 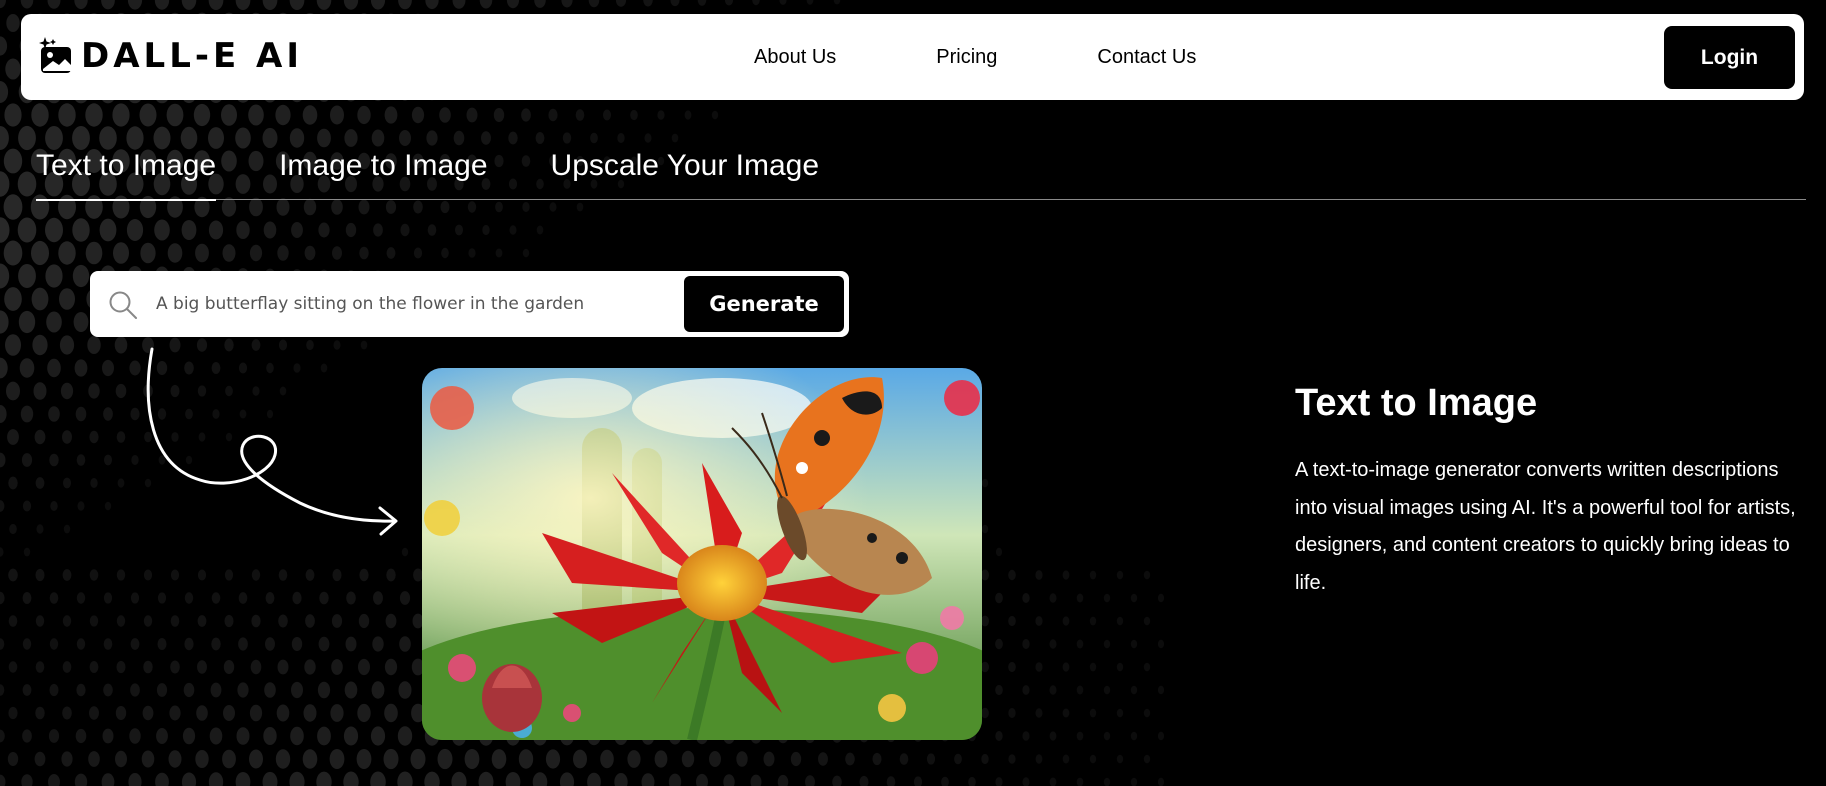 What do you see at coordinates (456, 304) in the screenshot?
I see `prompt-input` at bounding box center [456, 304].